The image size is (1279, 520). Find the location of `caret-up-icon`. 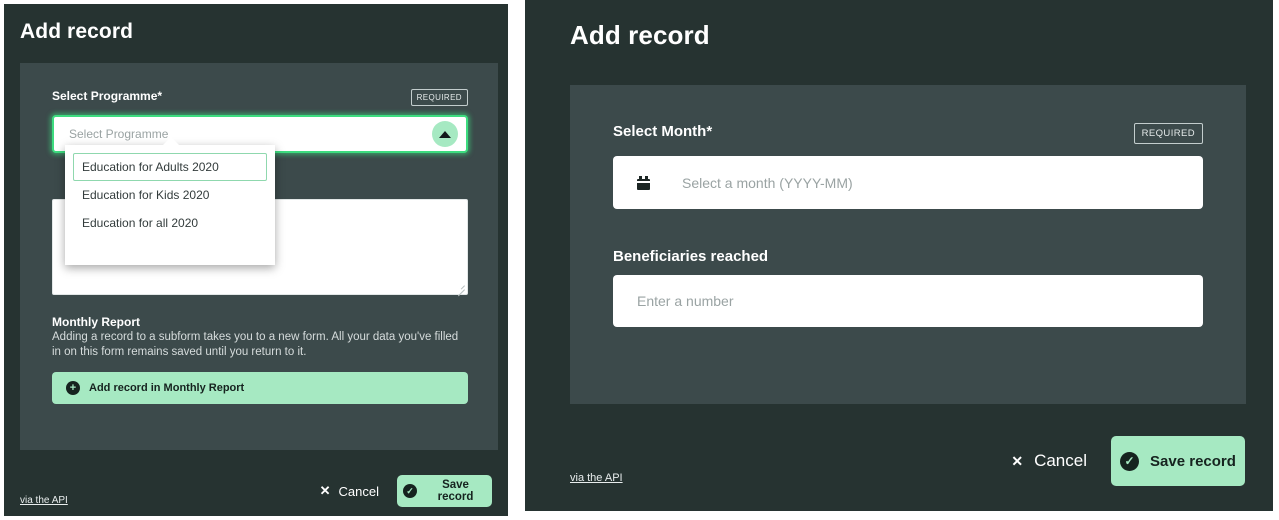

caret-up-icon is located at coordinates (445, 134).